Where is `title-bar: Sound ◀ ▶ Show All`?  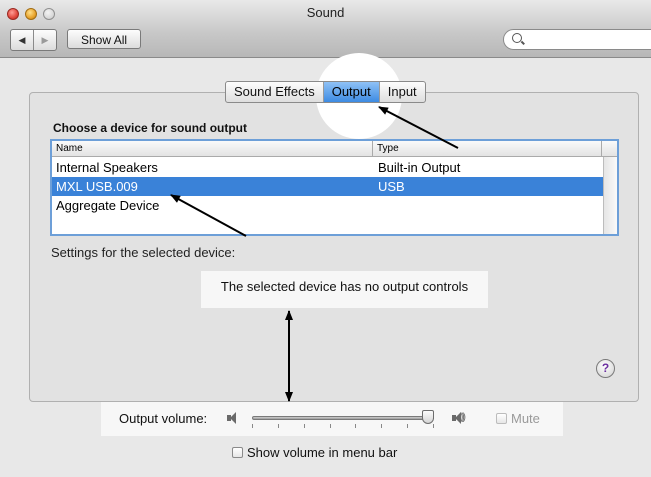
title-bar: Sound ◀ ▶ Show All is located at coordinates (325, 29).